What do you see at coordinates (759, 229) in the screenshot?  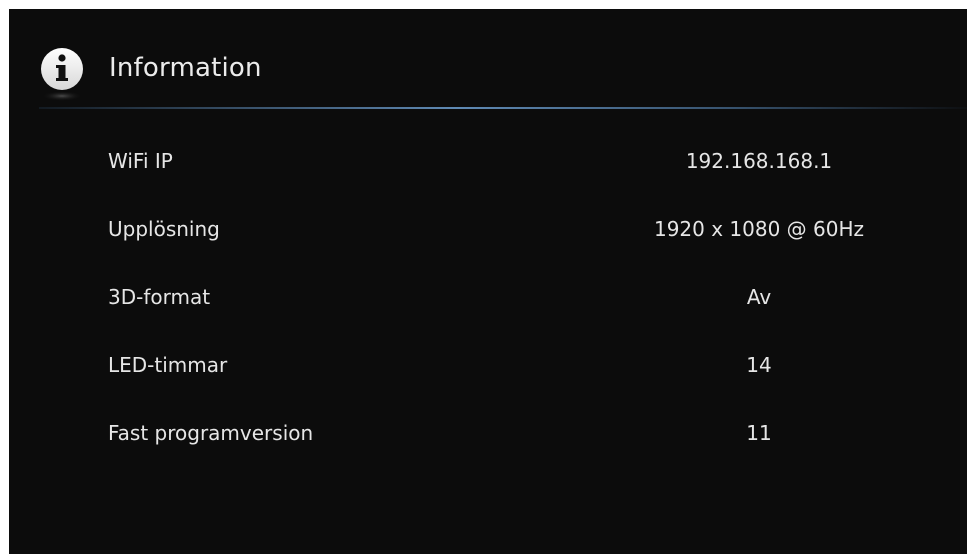 I see `info-row-value: 1920 x 1080 @ 60Hz` at bounding box center [759, 229].